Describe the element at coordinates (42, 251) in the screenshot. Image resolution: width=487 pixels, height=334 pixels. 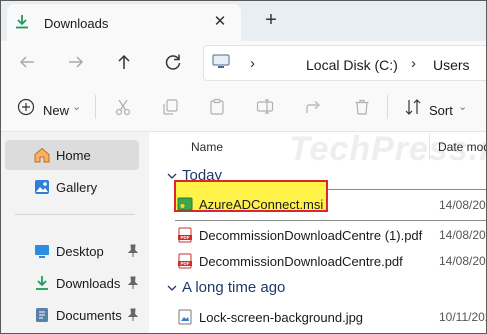
I see `desktop-icon` at that location.